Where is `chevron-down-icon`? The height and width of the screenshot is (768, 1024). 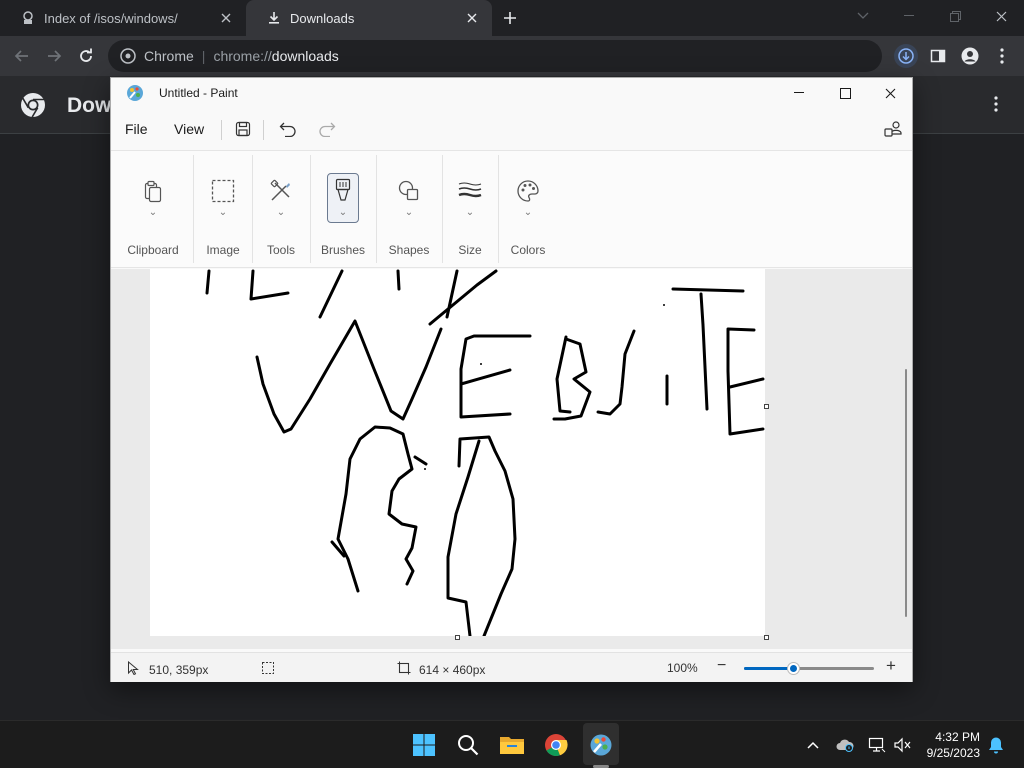
chevron-down-icon is located at coordinates (863, 16).